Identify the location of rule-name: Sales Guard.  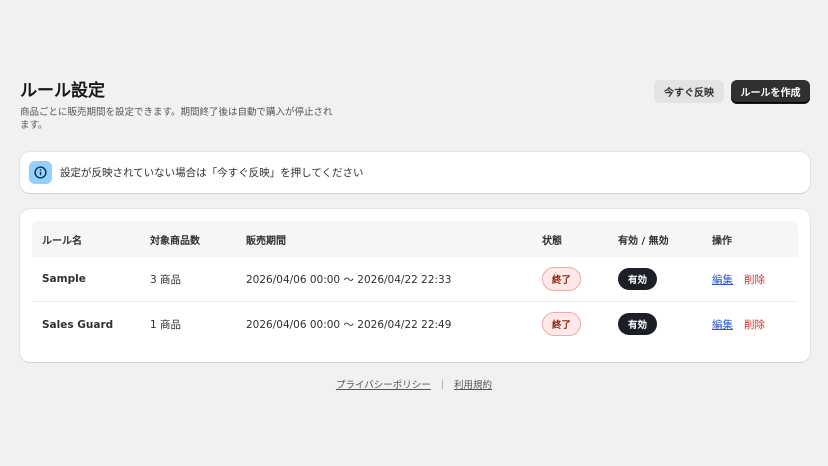
(78, 324).